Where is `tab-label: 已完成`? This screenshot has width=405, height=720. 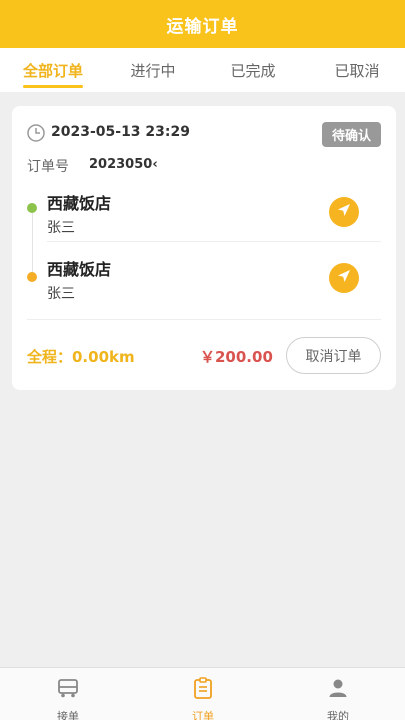 tab-label: 已完成 is located at coordinates (253, 70).